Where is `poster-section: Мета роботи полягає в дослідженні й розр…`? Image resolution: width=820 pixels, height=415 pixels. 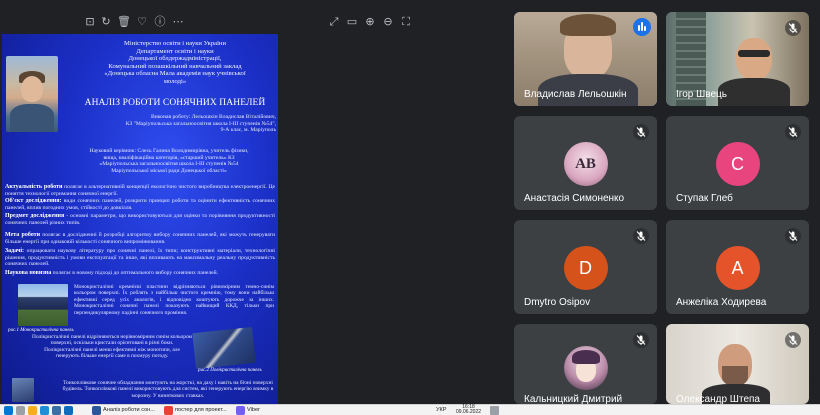
poster-section: Мета роботи полягає в дослідженні й розр… is located at coordinates (140, 238).